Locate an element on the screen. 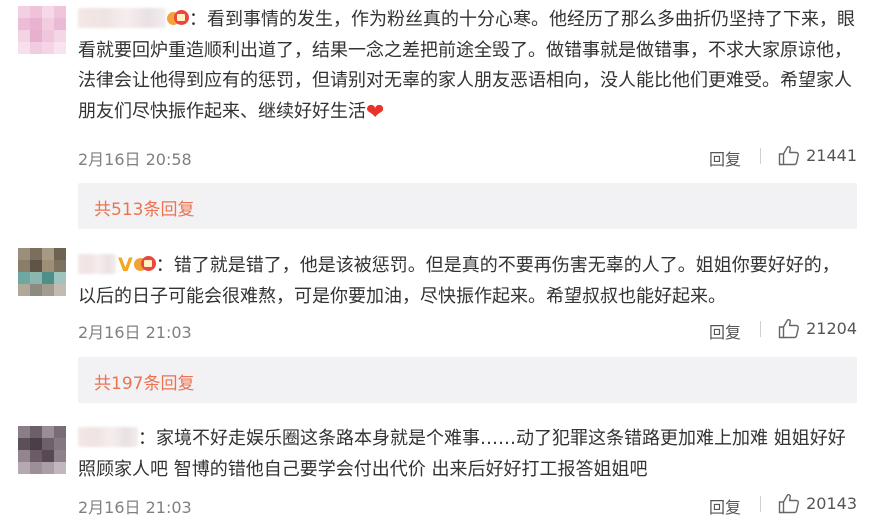 This screenshot has height=525, width=879. replies-panel: 共513条回复 is located at coordinates (467, 206).